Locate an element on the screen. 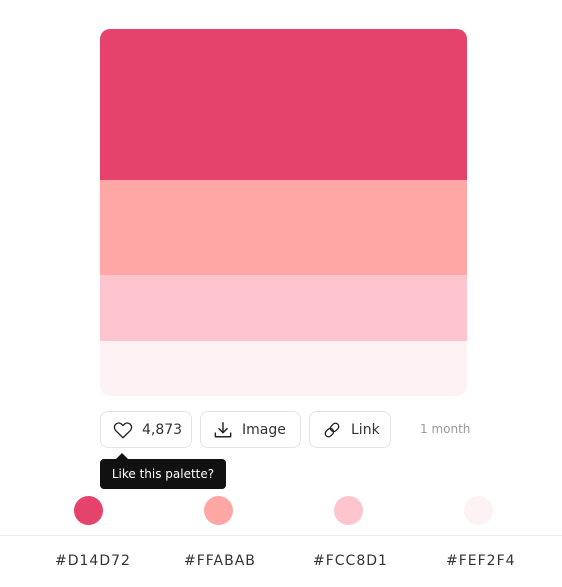 This screenshot has height=587, width=562. like-count: 4,873 is located at coordinates (162, 429).